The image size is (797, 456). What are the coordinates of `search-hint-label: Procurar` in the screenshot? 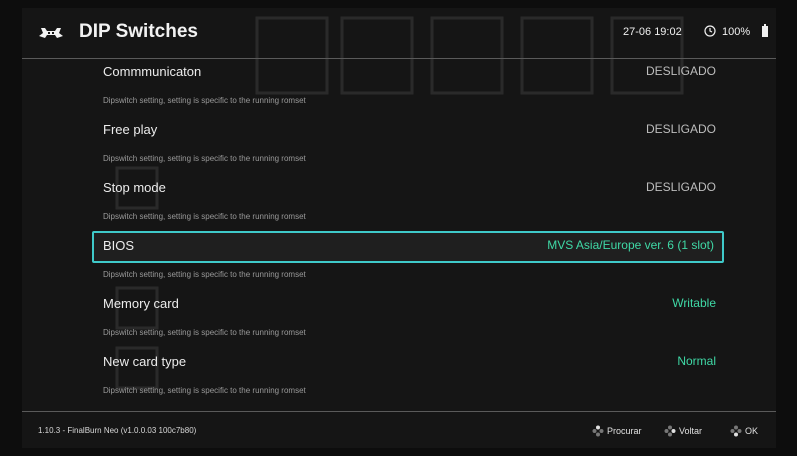 It's located at (624, 431).